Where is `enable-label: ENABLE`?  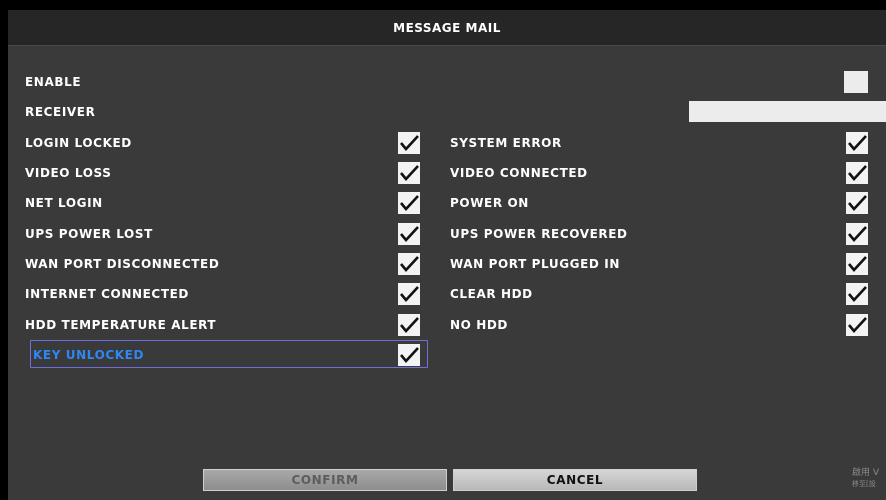 enable-label: ENABLE is located at coordinates (53, 82).